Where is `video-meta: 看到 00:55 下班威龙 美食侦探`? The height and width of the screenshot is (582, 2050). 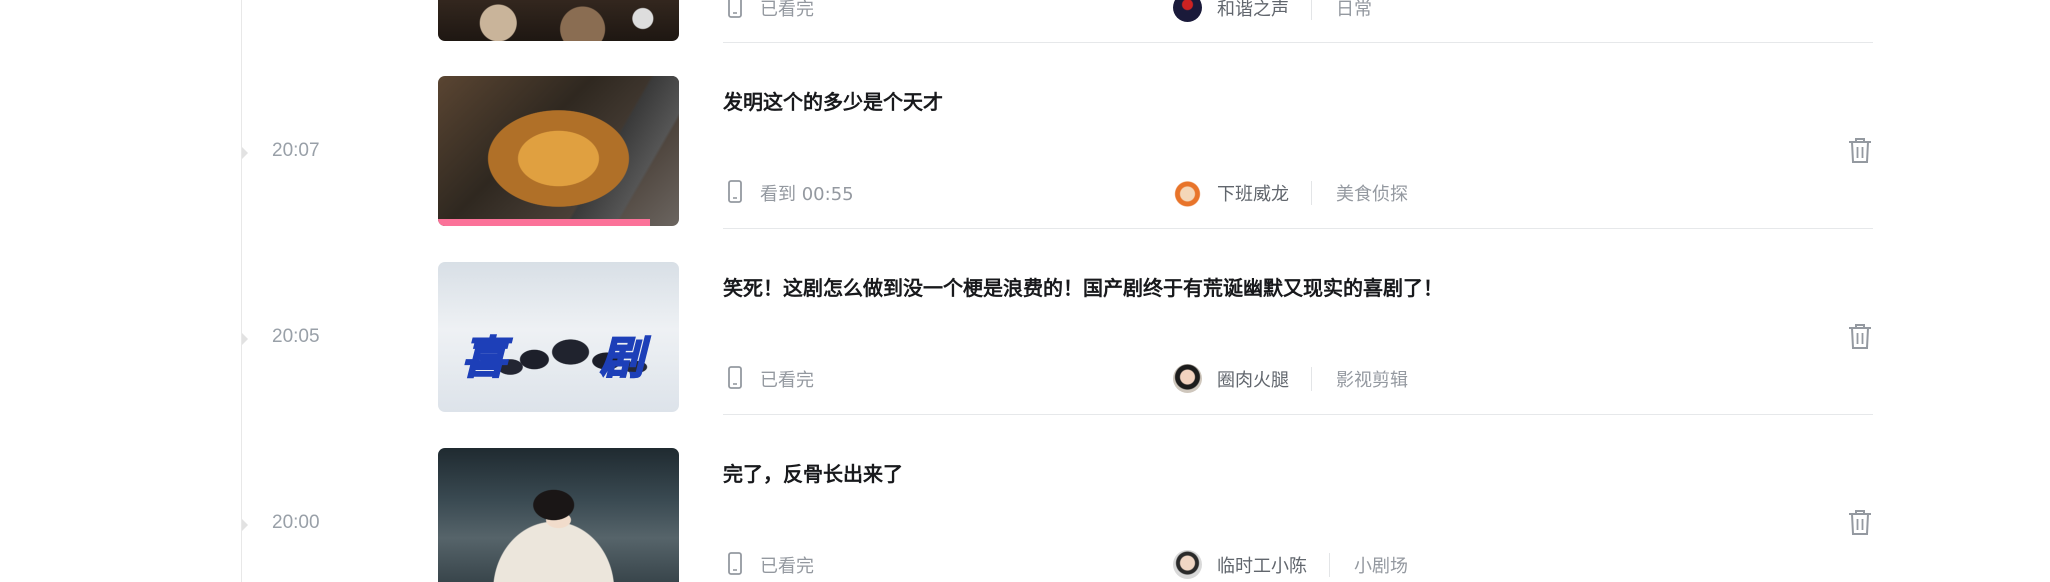
video-meta: 看到 00:55 下班威龙 美食侦探 is located at coordinates (1298, 193).